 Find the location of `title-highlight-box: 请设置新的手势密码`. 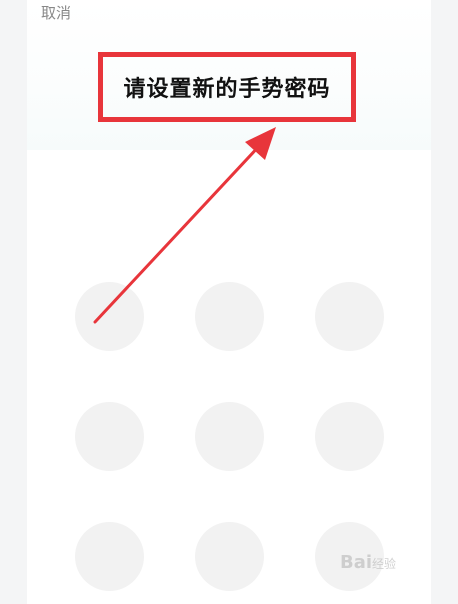

title-highlight-box: 请设置新的手势密码 is located at coordinates (227, 87).